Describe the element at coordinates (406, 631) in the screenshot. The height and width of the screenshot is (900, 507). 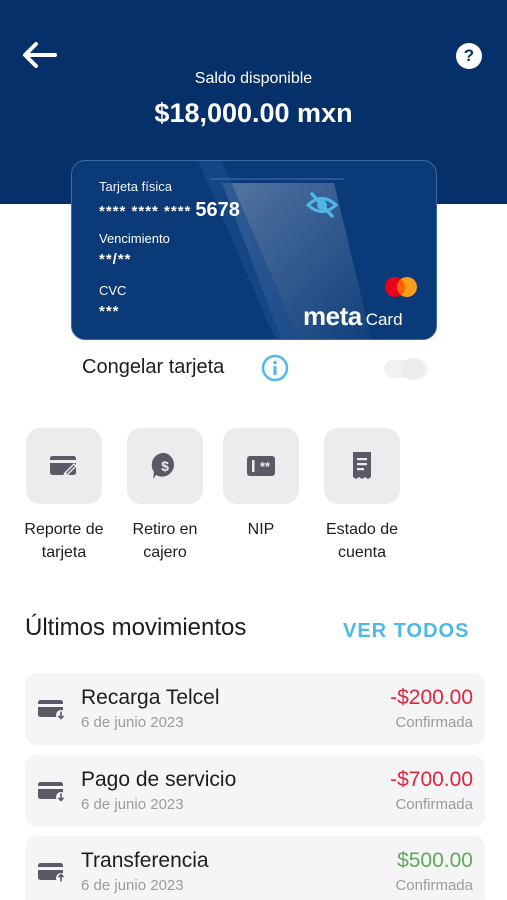
I see `view-all-link: VER TODOS` at that location.